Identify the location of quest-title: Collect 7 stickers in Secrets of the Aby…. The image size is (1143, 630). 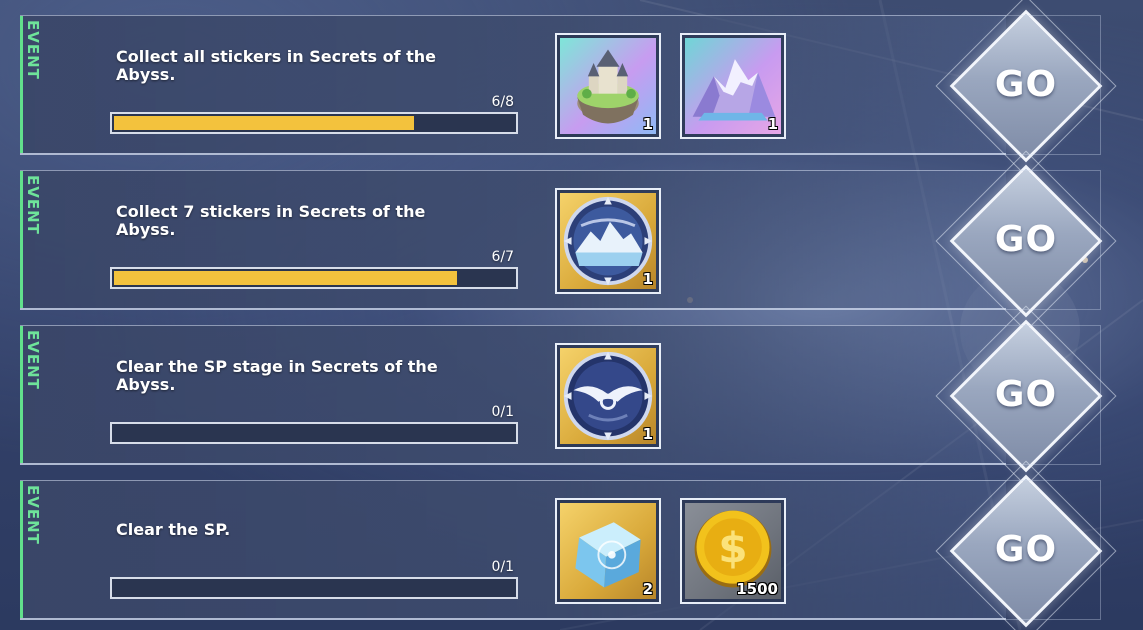
(271, 220).